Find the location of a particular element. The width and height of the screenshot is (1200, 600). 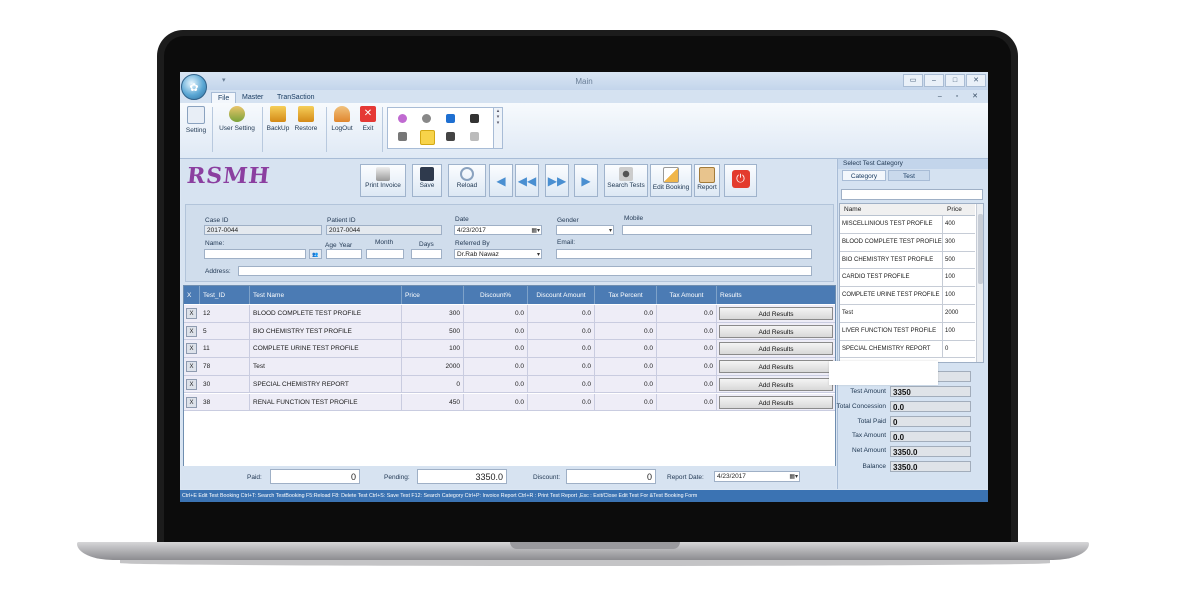

email-field is located at coordinates (684, 254).